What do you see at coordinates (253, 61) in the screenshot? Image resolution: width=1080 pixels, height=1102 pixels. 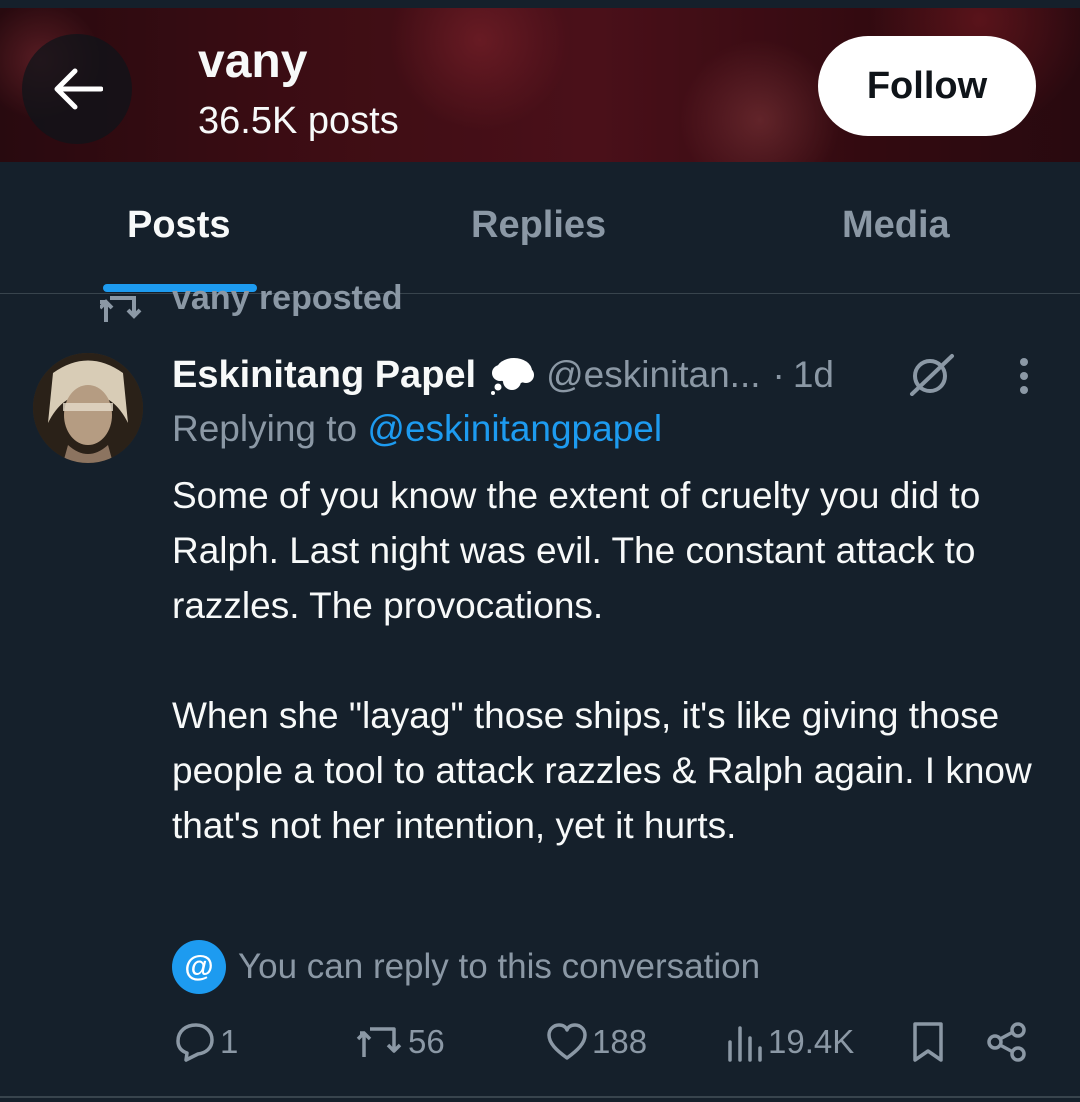 I see `profile-name: vany` at bounding box center [253, 61].